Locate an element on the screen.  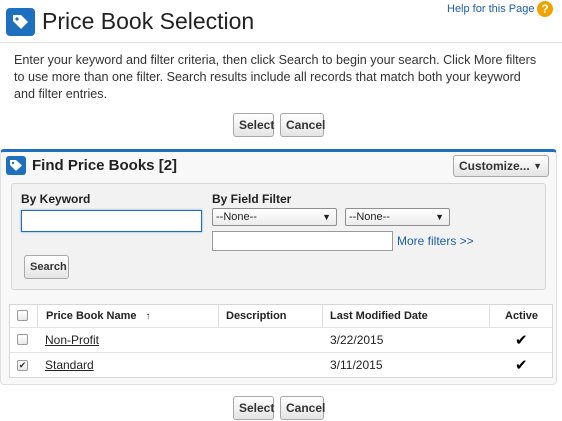
field-select-value: --None-- is located at coordinates (236, 217).